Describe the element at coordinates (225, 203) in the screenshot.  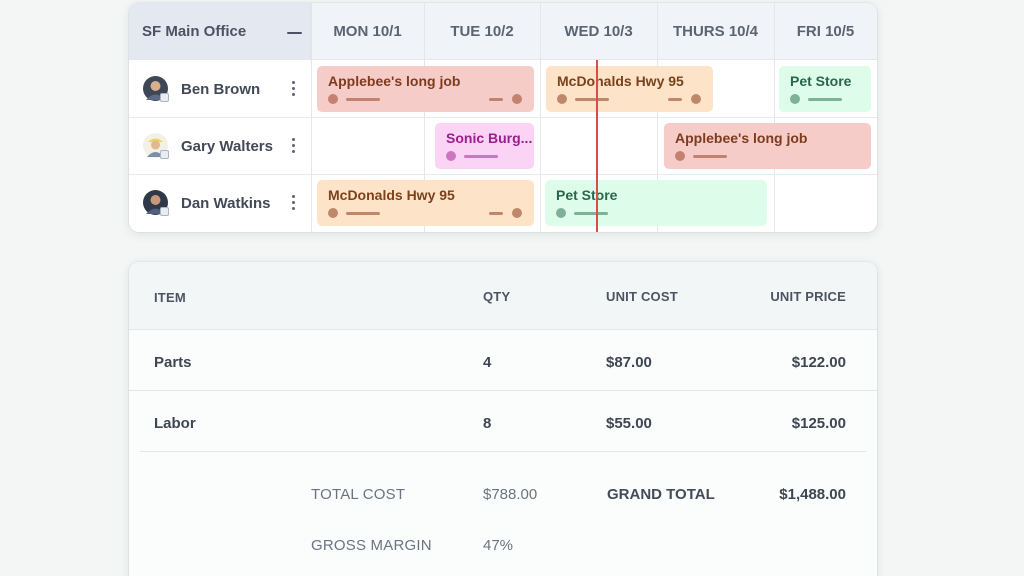
I see `technician-name: Dan Watkins` at that location.